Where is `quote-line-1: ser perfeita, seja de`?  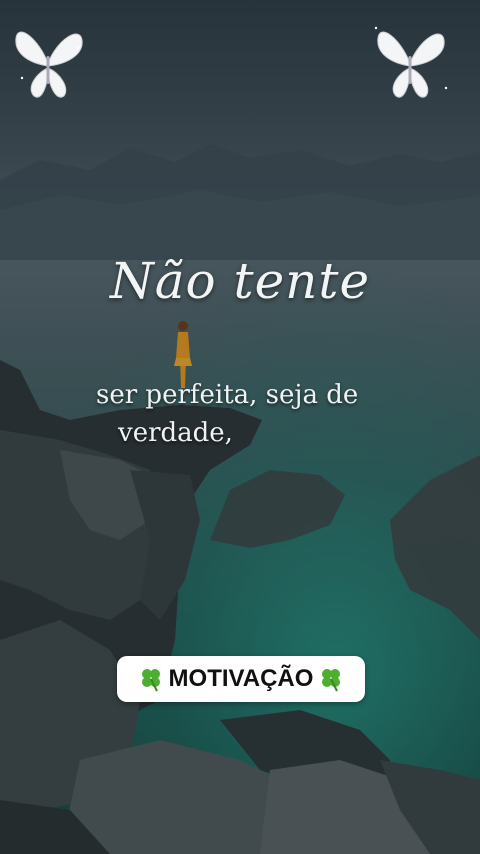 quote-line-1: ser perfeita, seja de is located at coordinates (227, 395).